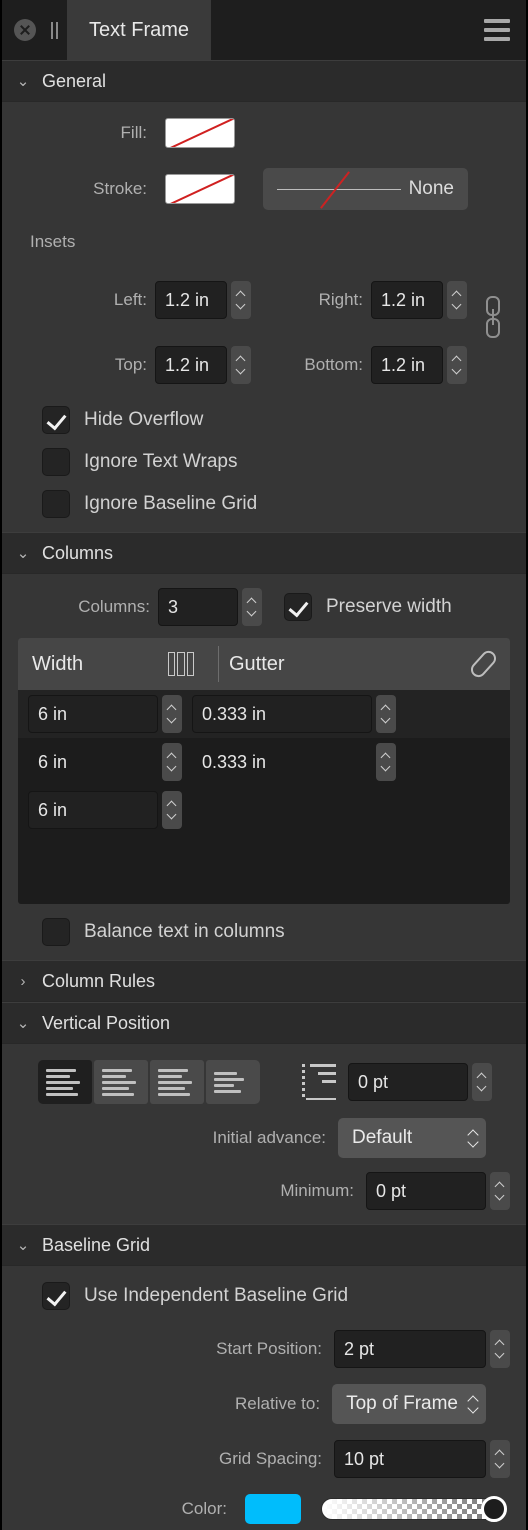 This screenshot has height=1530, width=528. Describe the element at coordinates (410, 1459) in the screenshot. I see `grid-spacing-input: 10 pt` at that location.